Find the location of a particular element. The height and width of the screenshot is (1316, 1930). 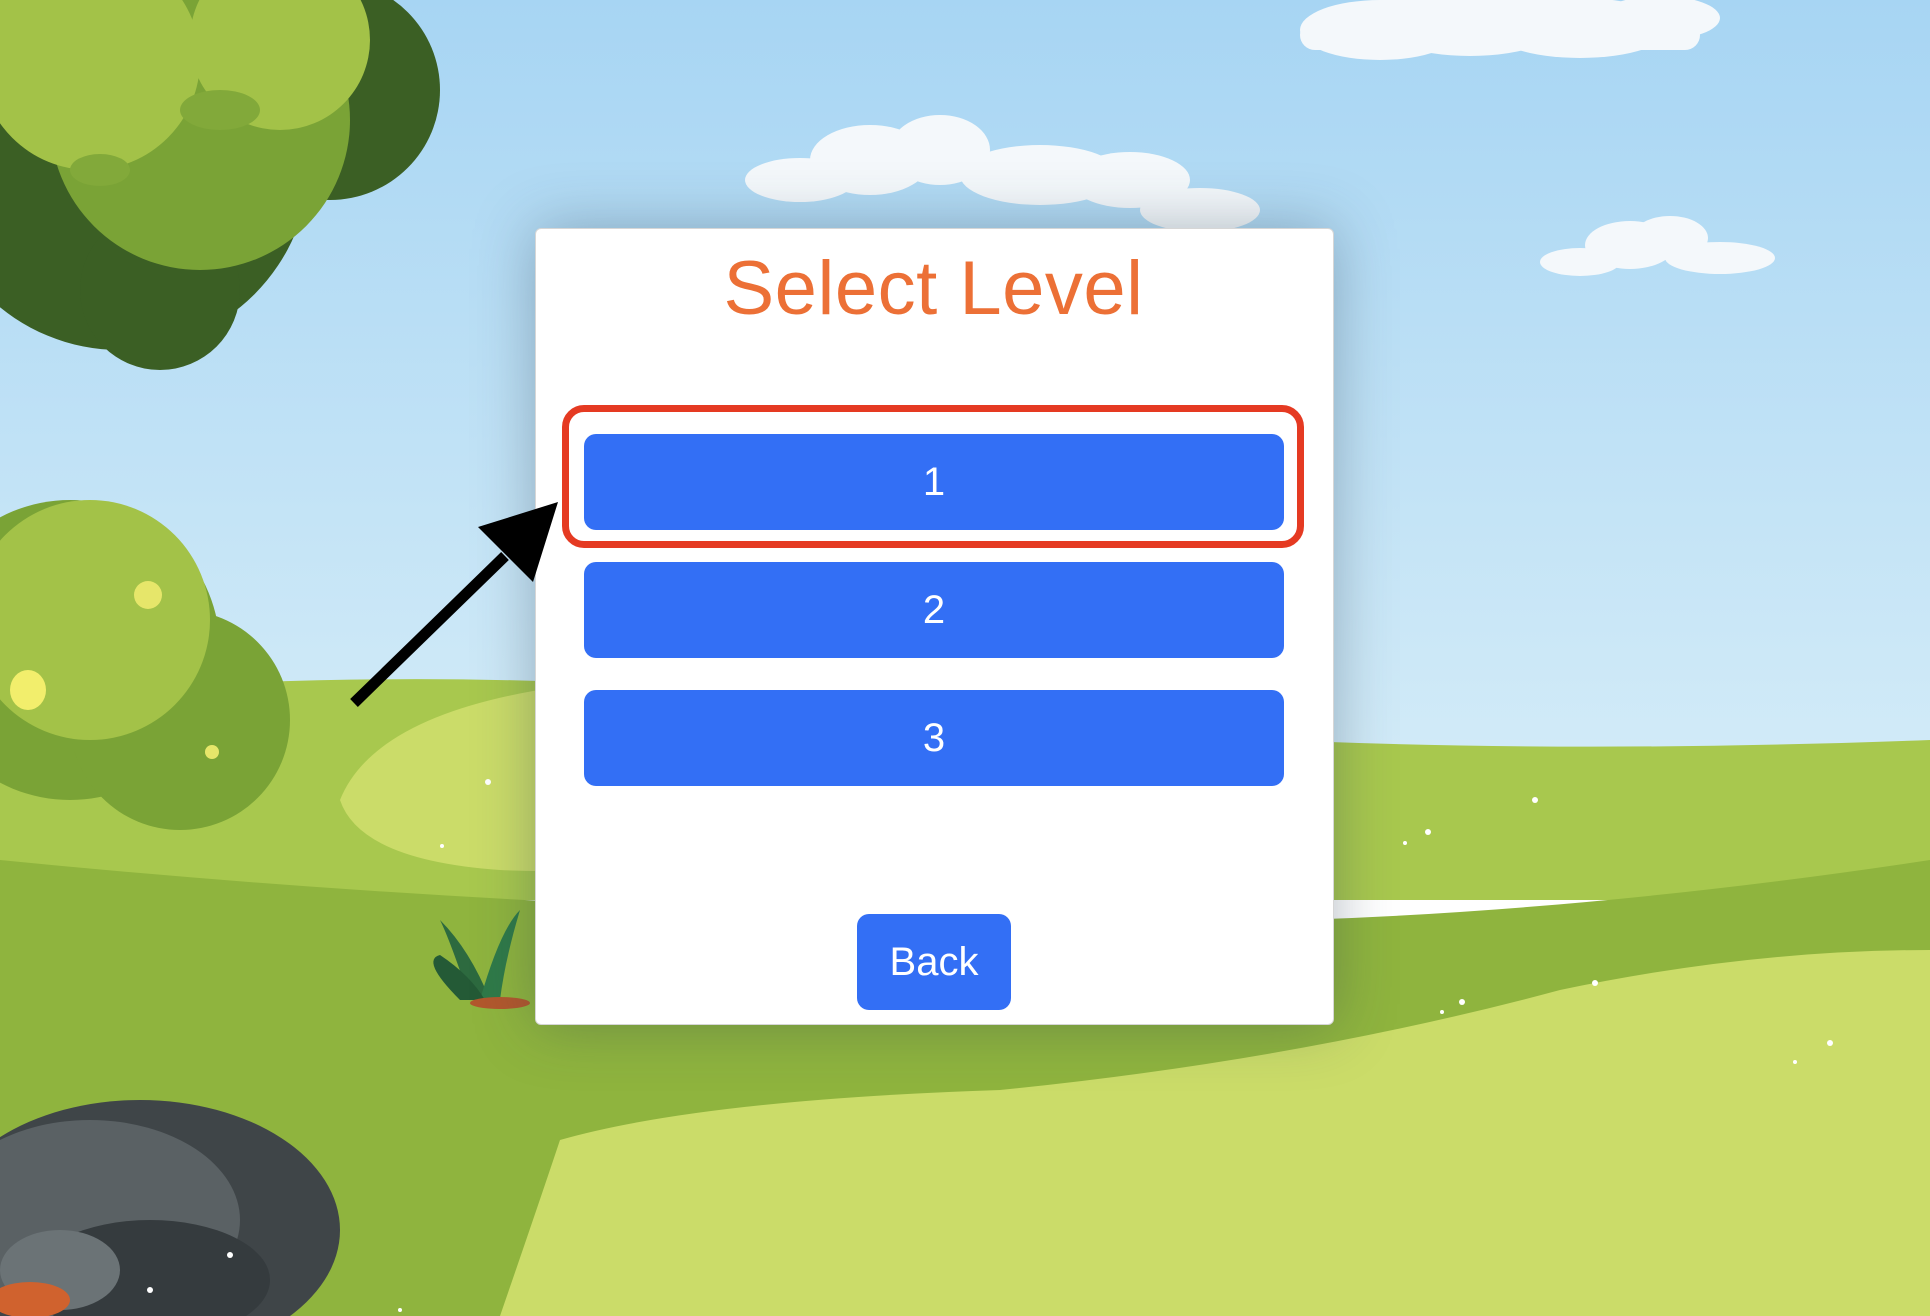

dialog-title: Select Level is located at coordinates (933, 288).